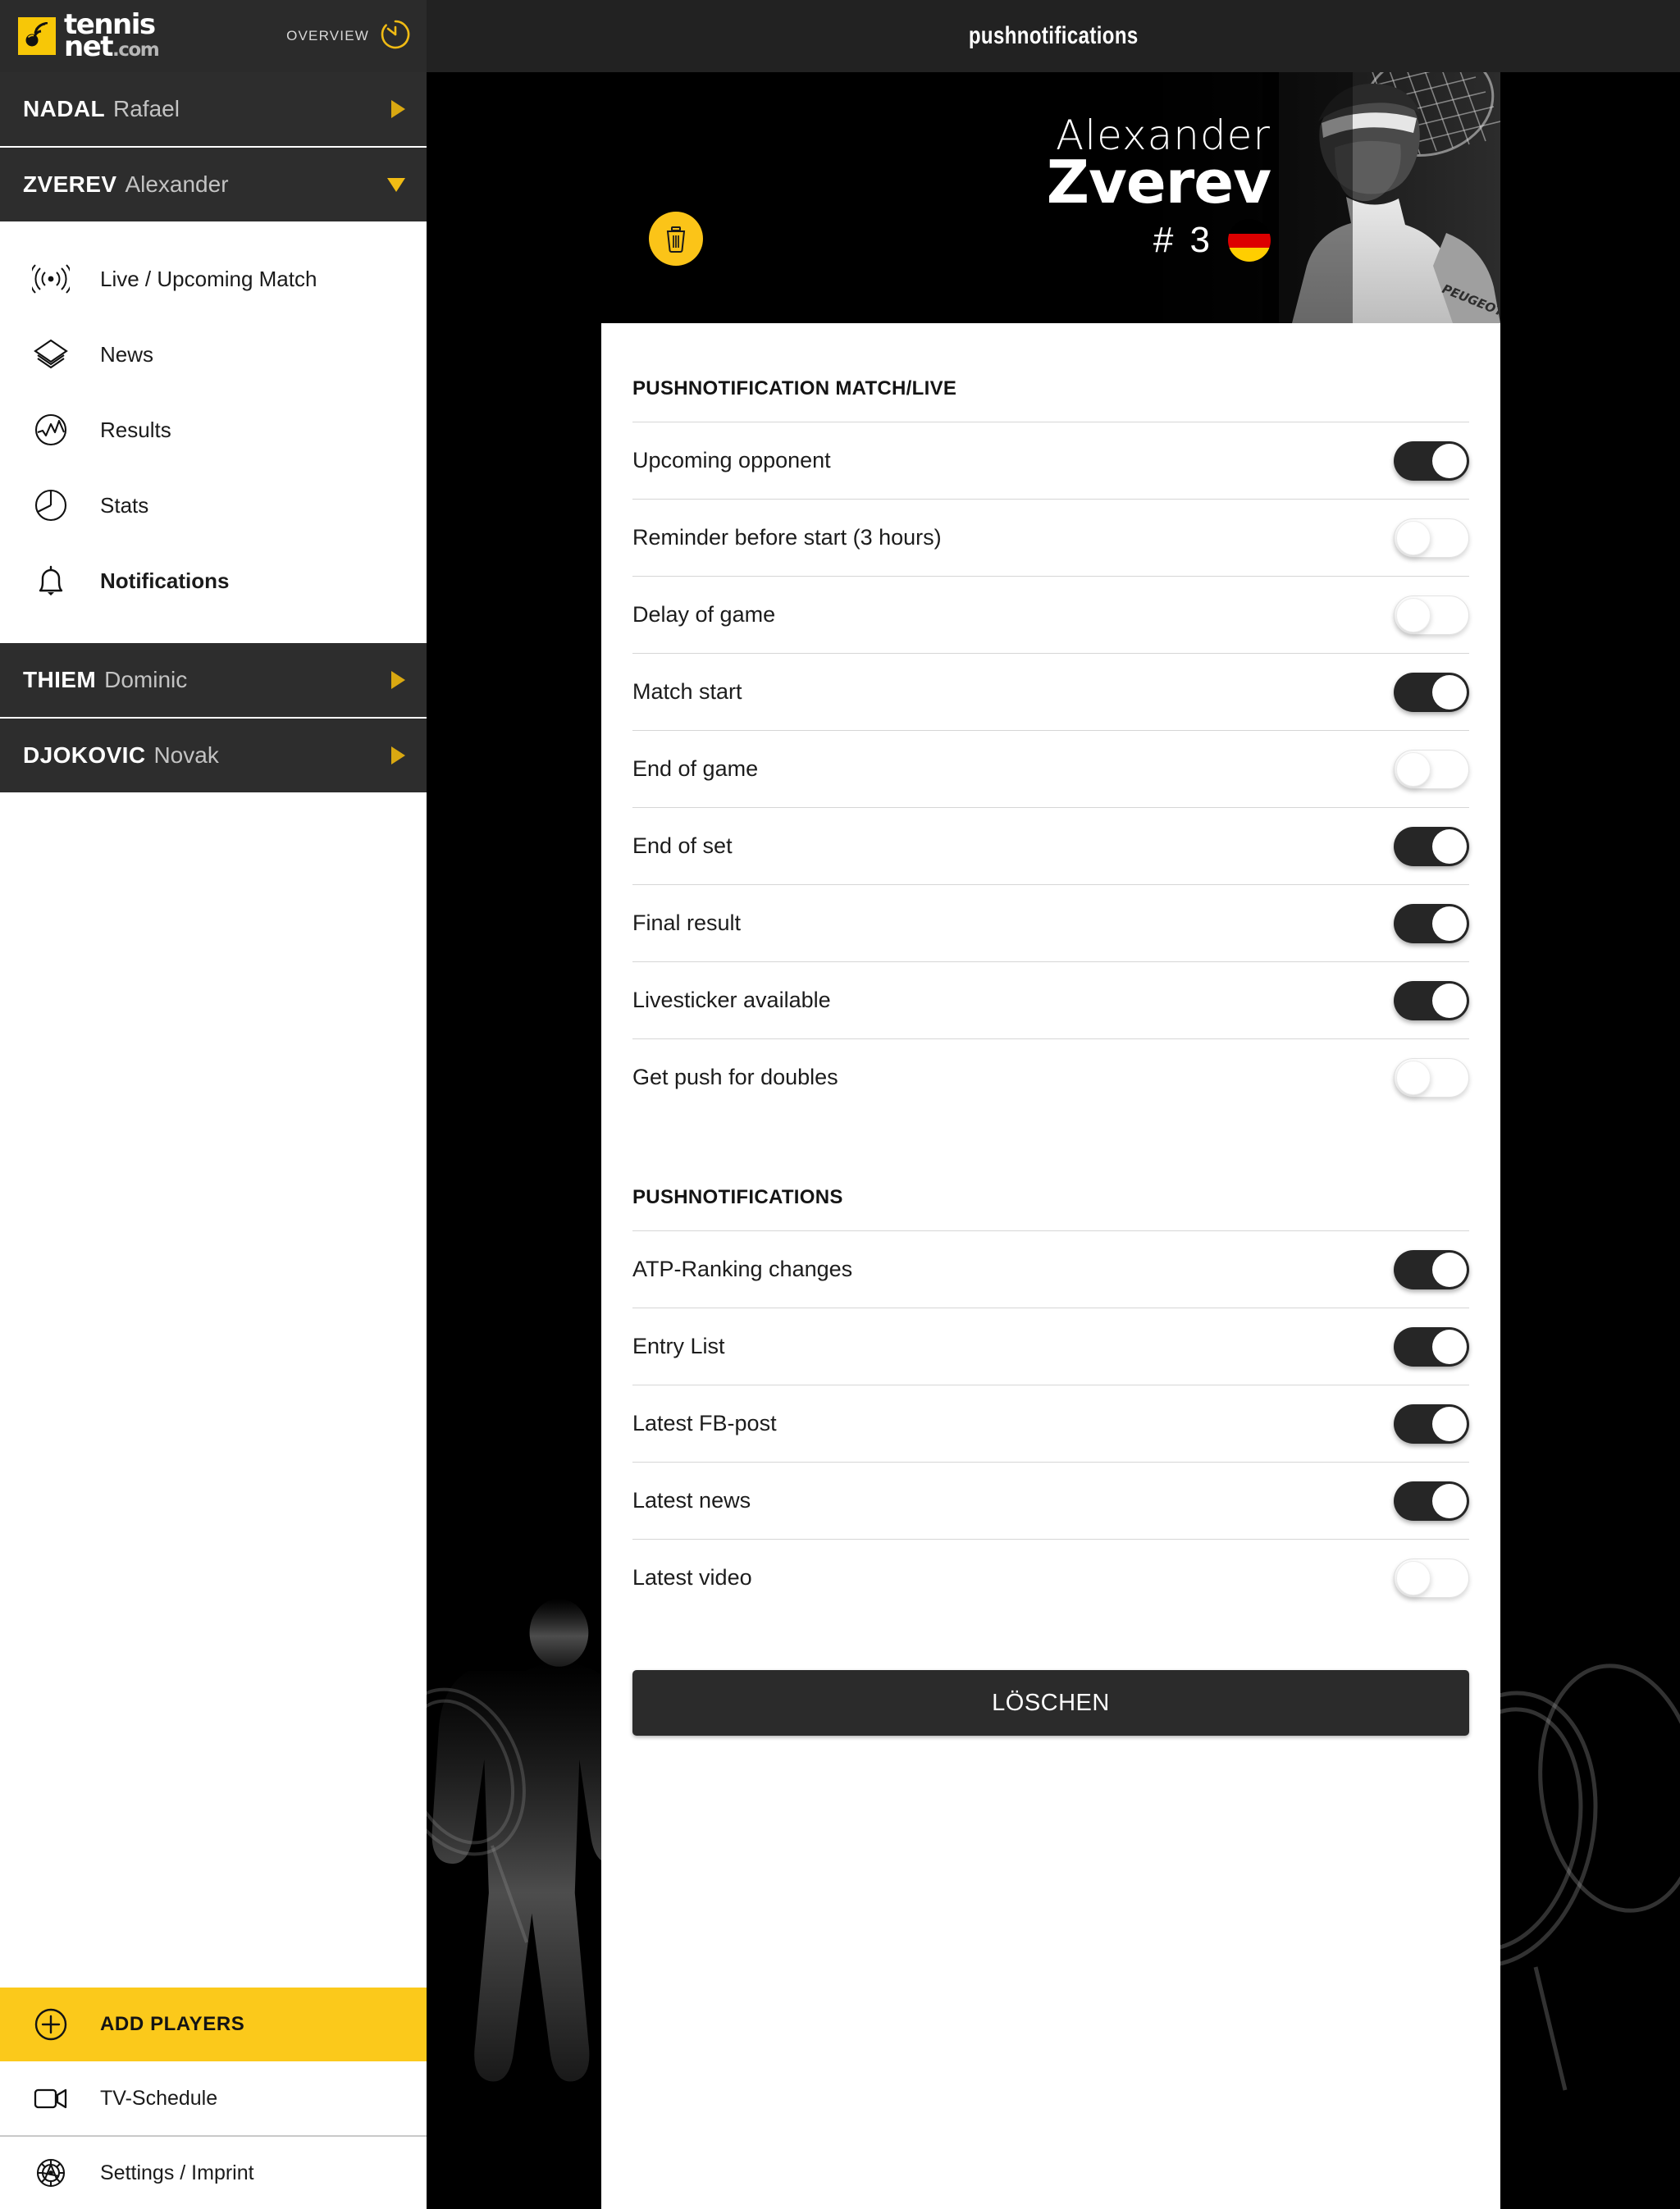 Image resolution: width=1680 pixels, height=2209 pixels. I want to click on toggle-final-result, so click(1432, 923).